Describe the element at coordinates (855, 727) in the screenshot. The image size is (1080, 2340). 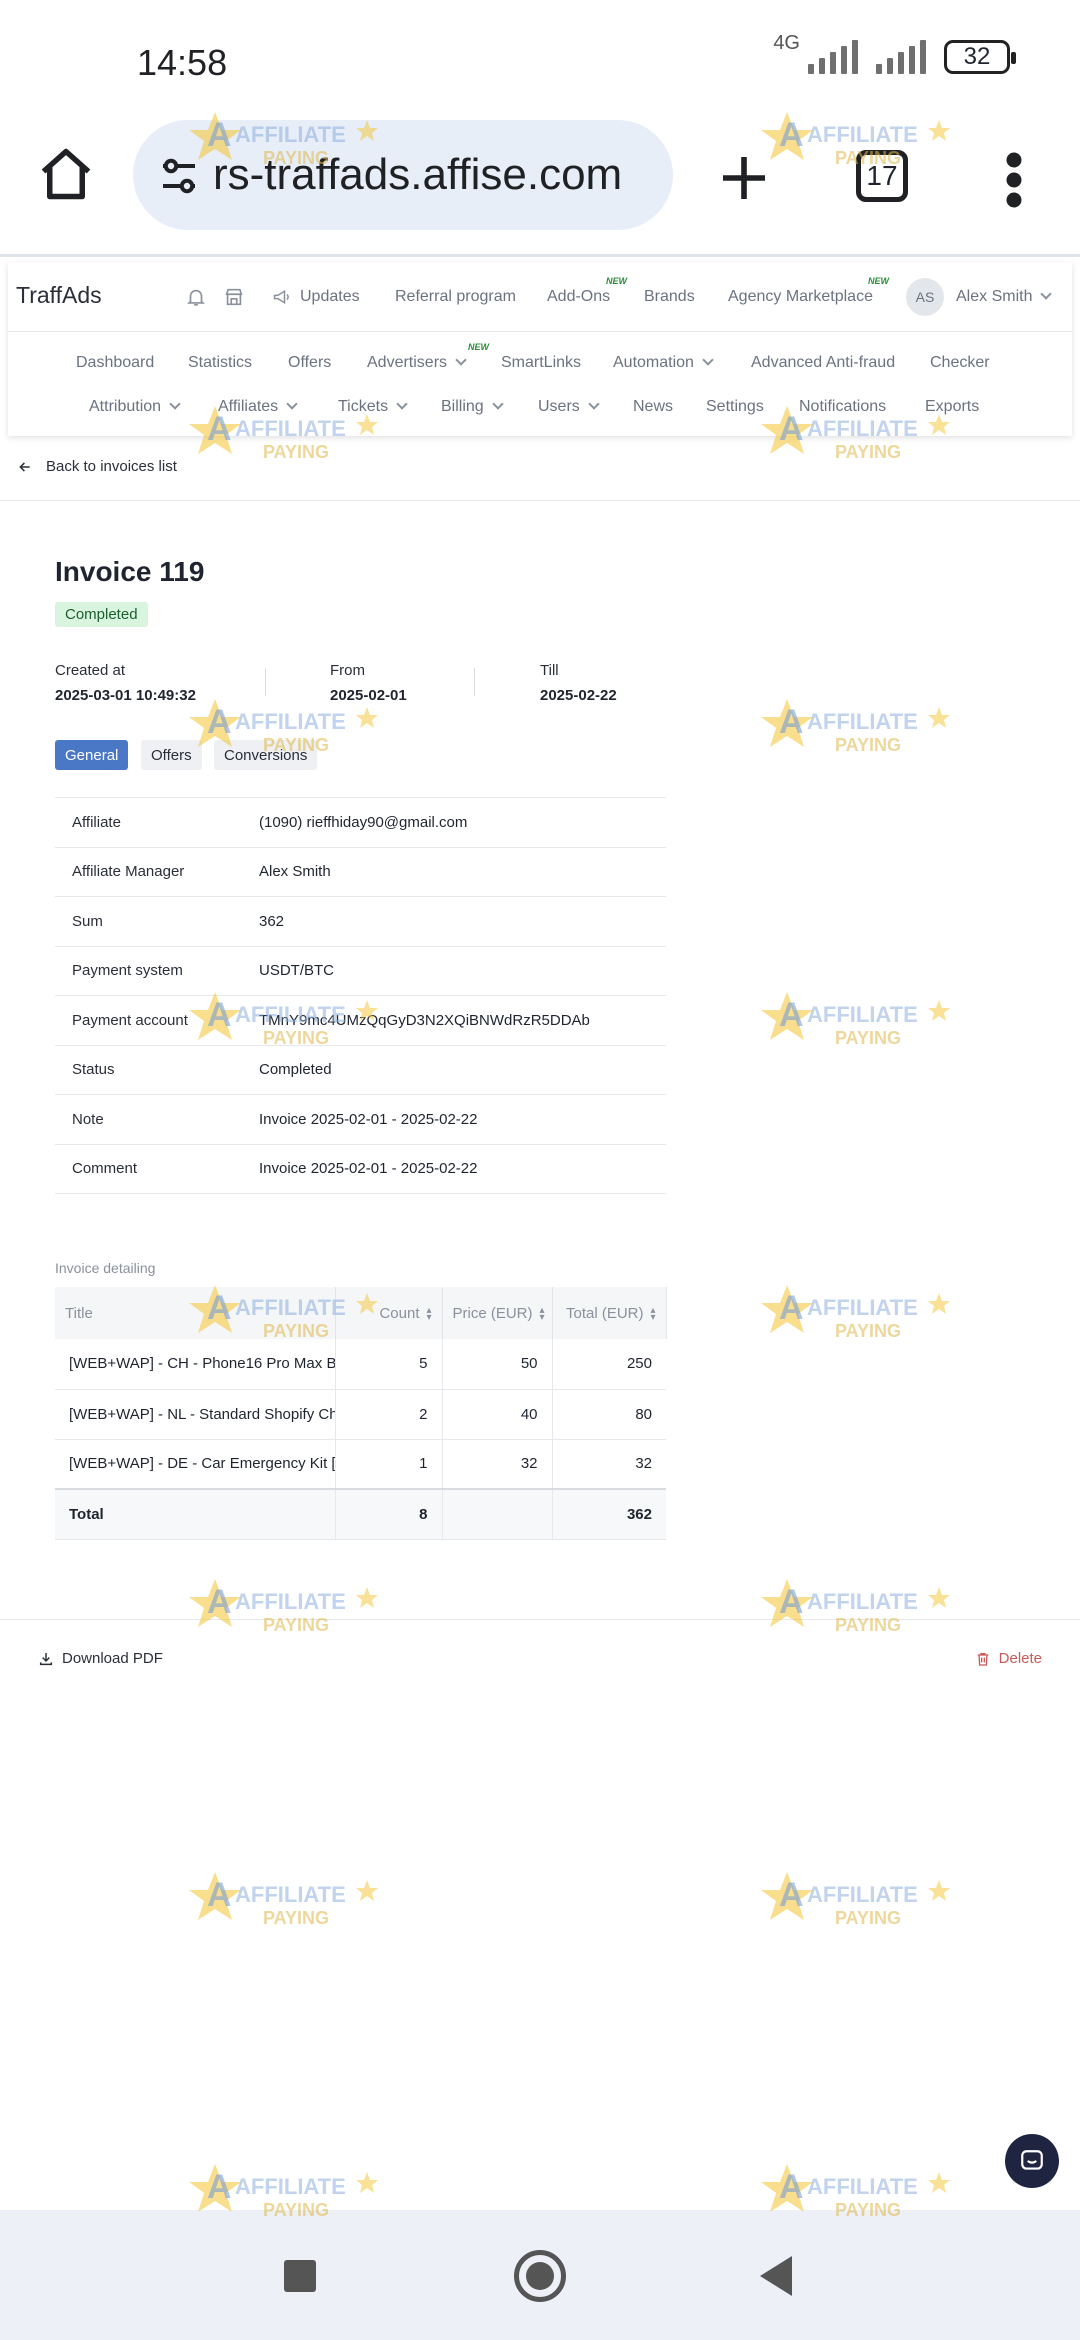
I see `affiliate-paying-watermark-logo: A AFFILIATEPAYING` at that location.